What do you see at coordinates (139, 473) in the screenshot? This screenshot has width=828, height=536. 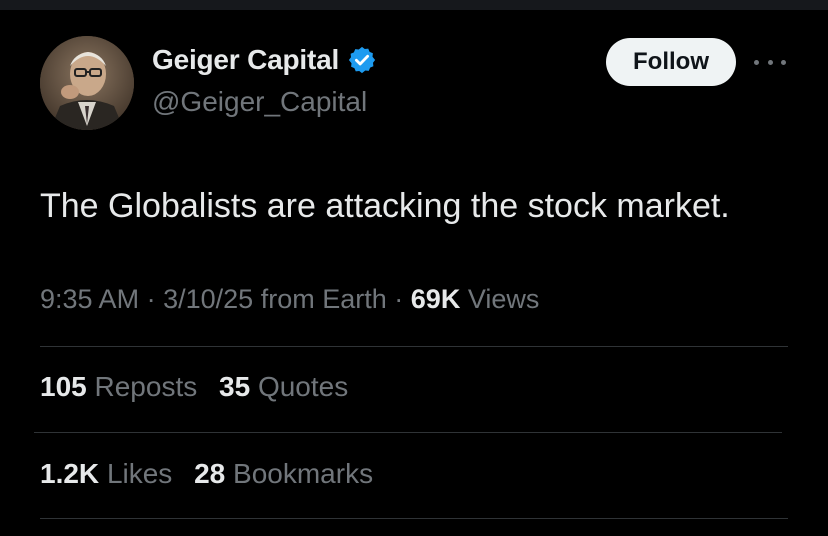 I see `likes-label: Likes` at bounding box center [139, 473].